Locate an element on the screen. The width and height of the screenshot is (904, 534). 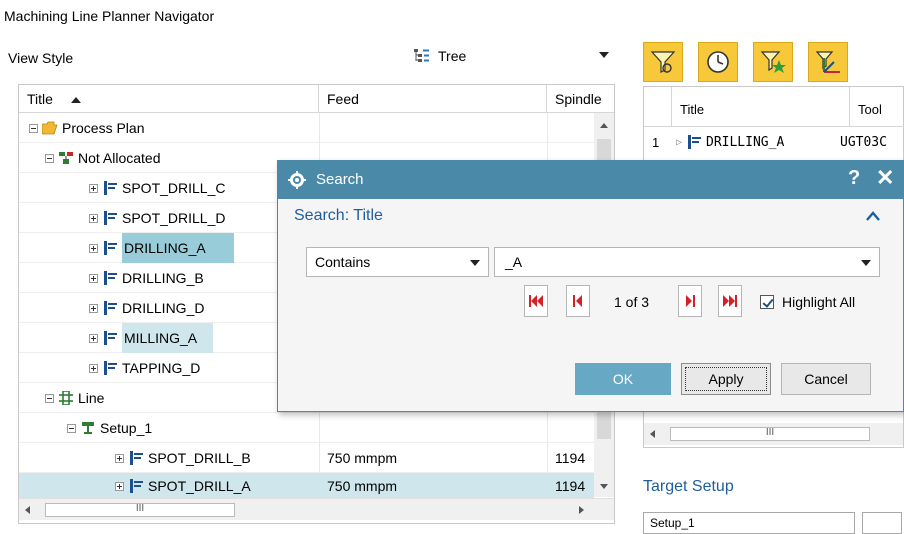
tree-row: Setup_1 is located at coordinates (306, 428).